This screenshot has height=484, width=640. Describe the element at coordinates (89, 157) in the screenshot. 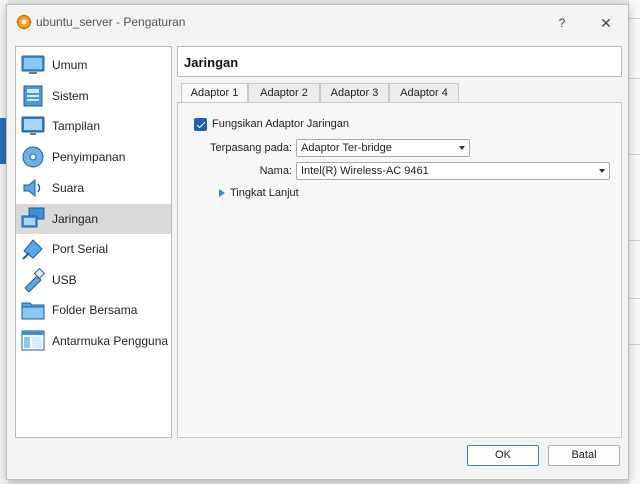

I see `sidebar-item-label: Penyimpanan` at that location.